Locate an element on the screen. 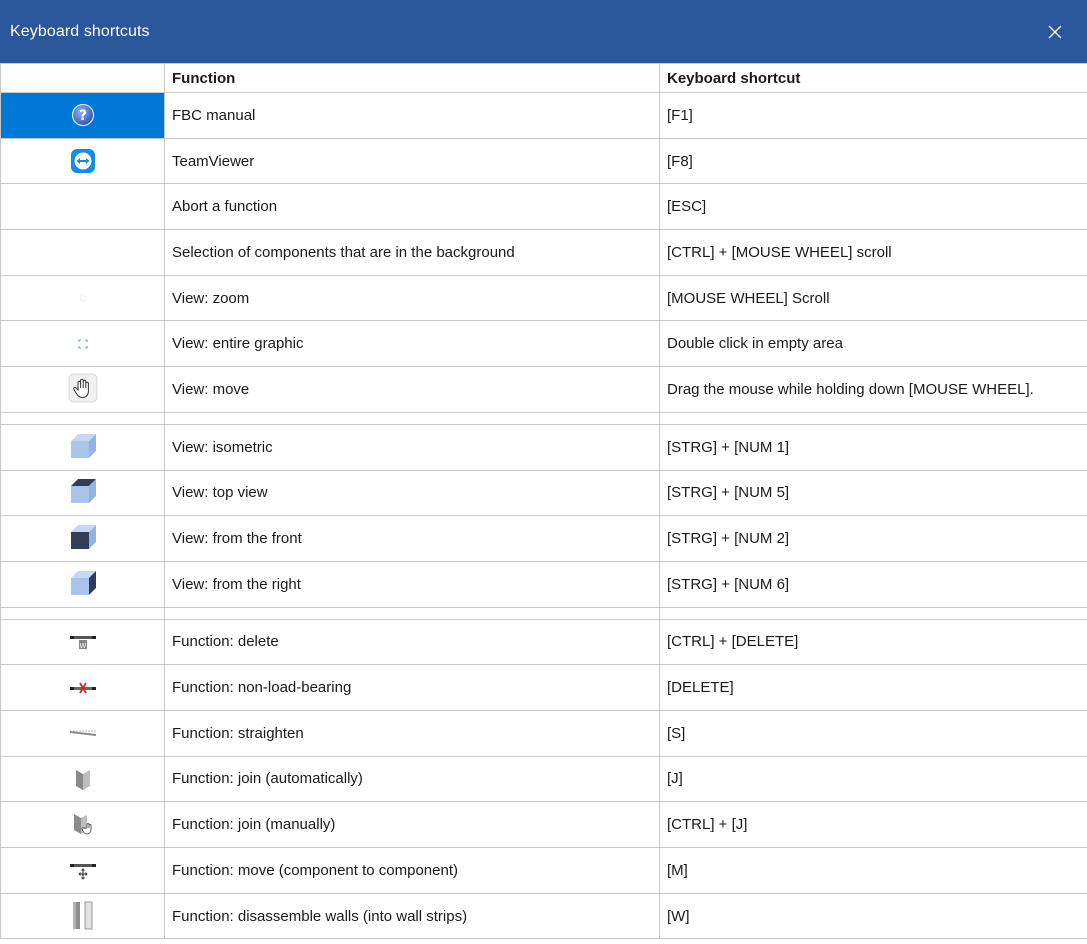 The width and height of the screenshot is (1087, 944). teamviewer-icon is located at coordinates (83, 161).